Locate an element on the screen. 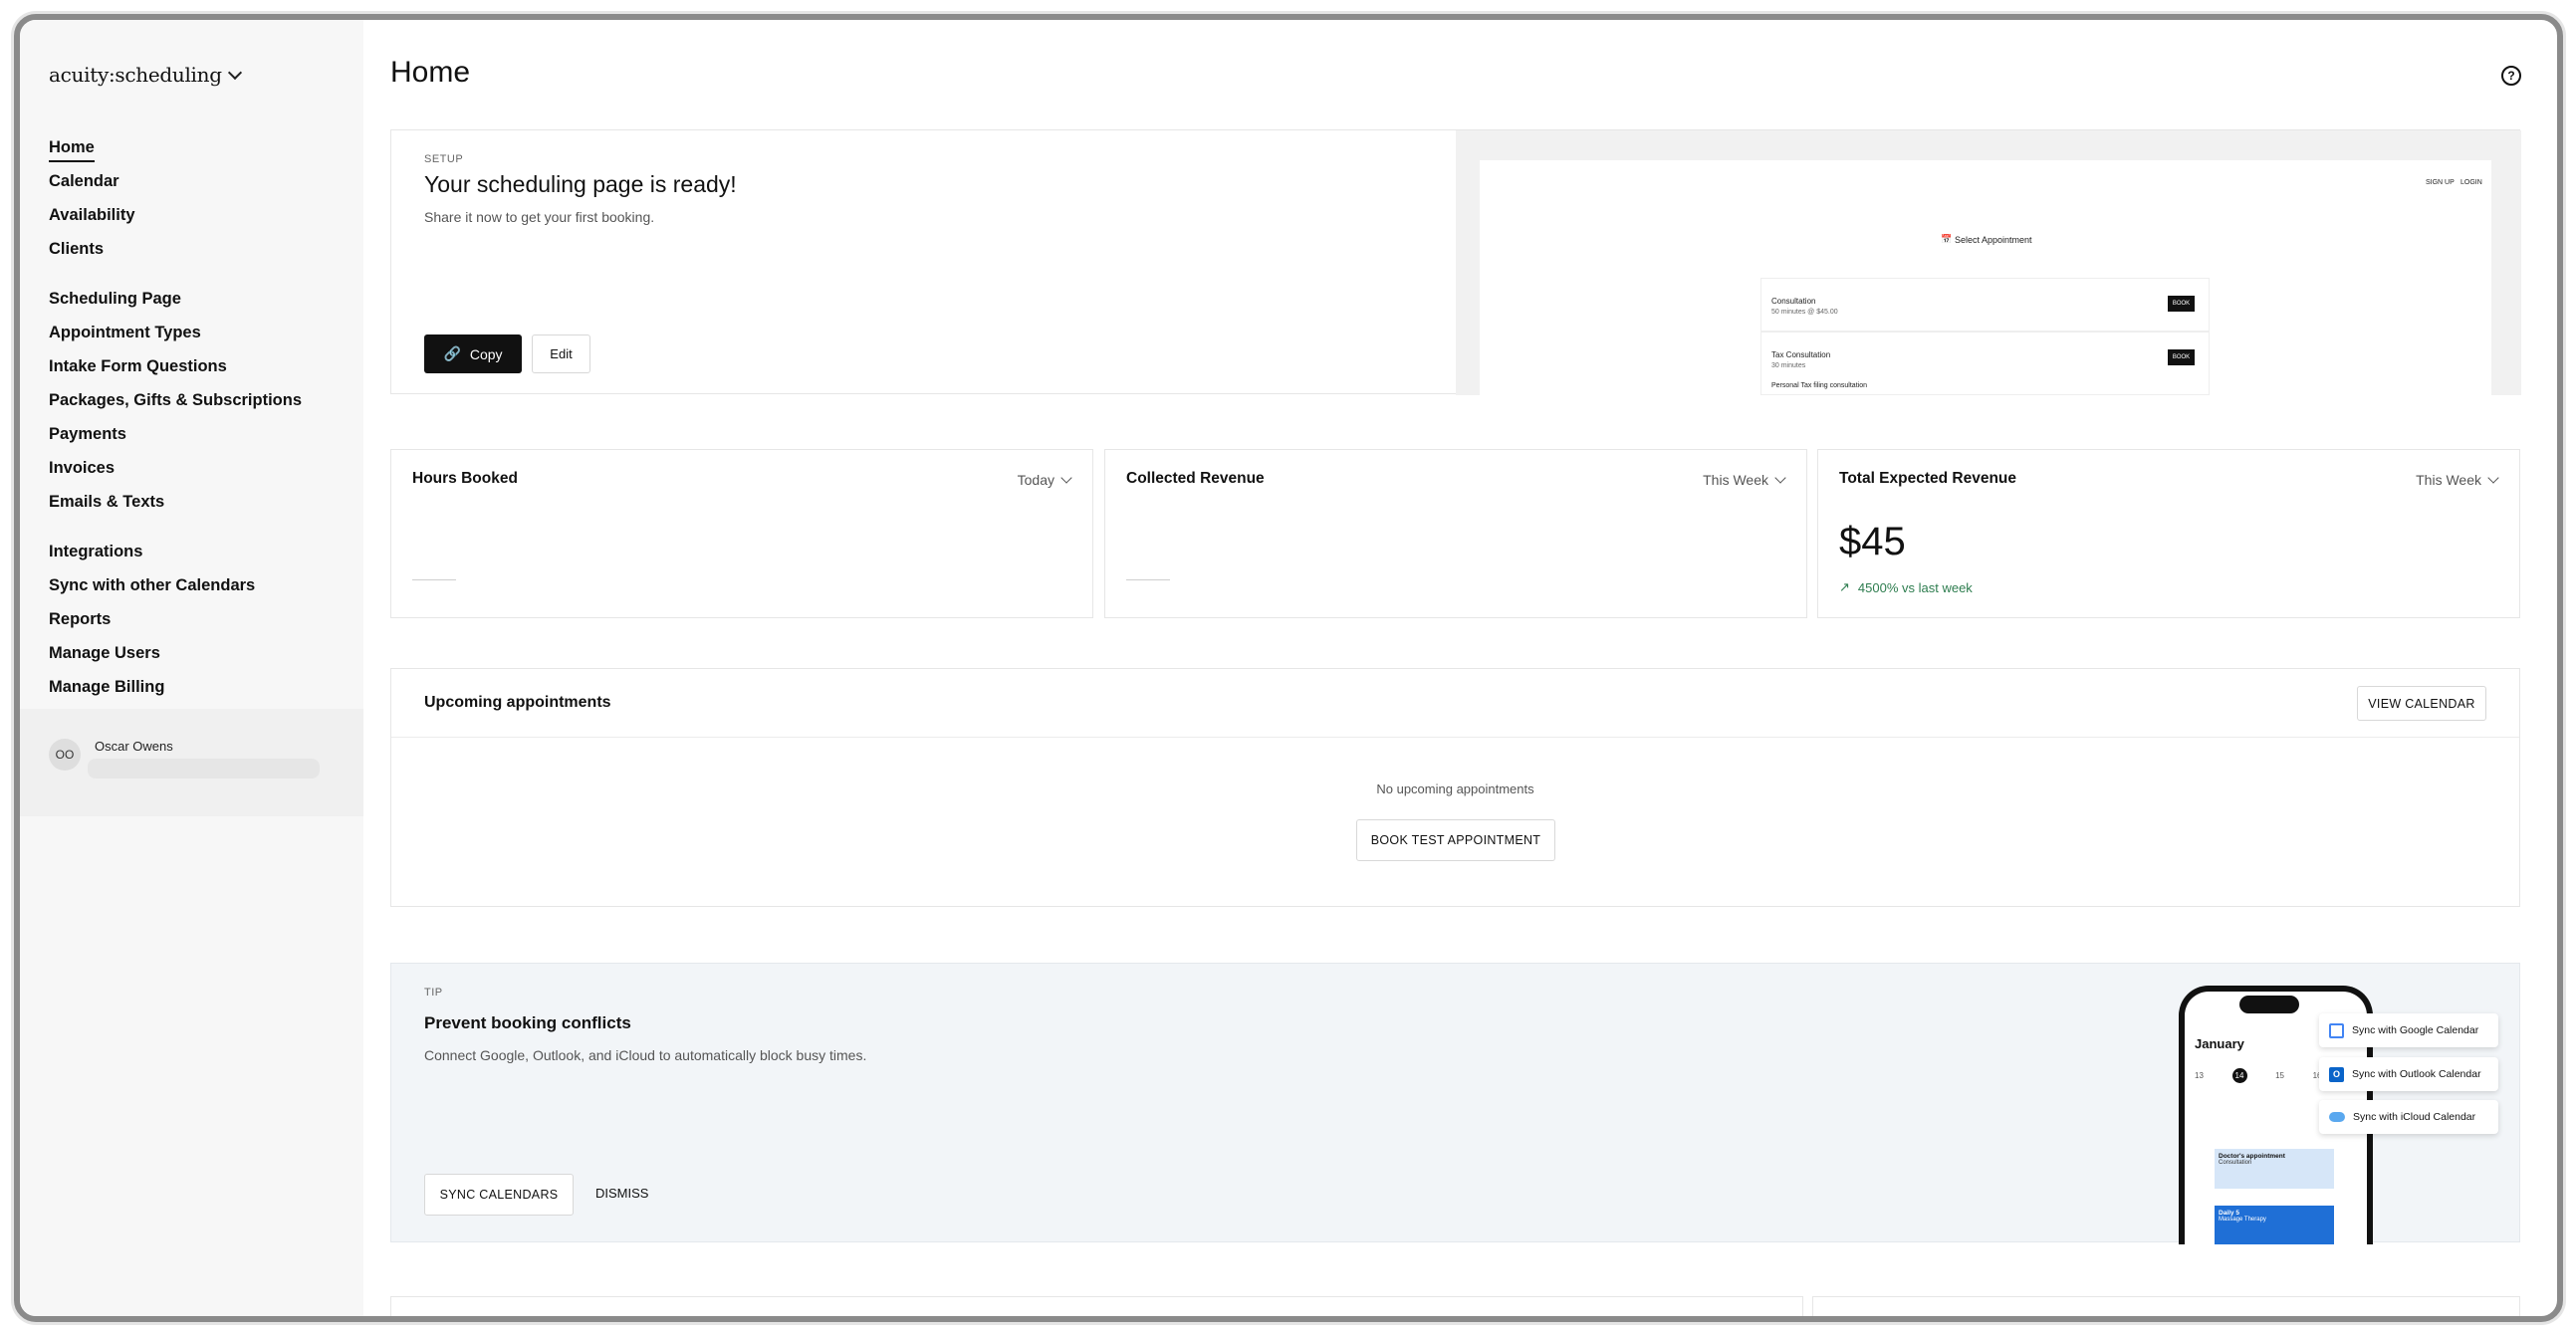  google-calendar-icon is located at coordinates (2336, 1030).